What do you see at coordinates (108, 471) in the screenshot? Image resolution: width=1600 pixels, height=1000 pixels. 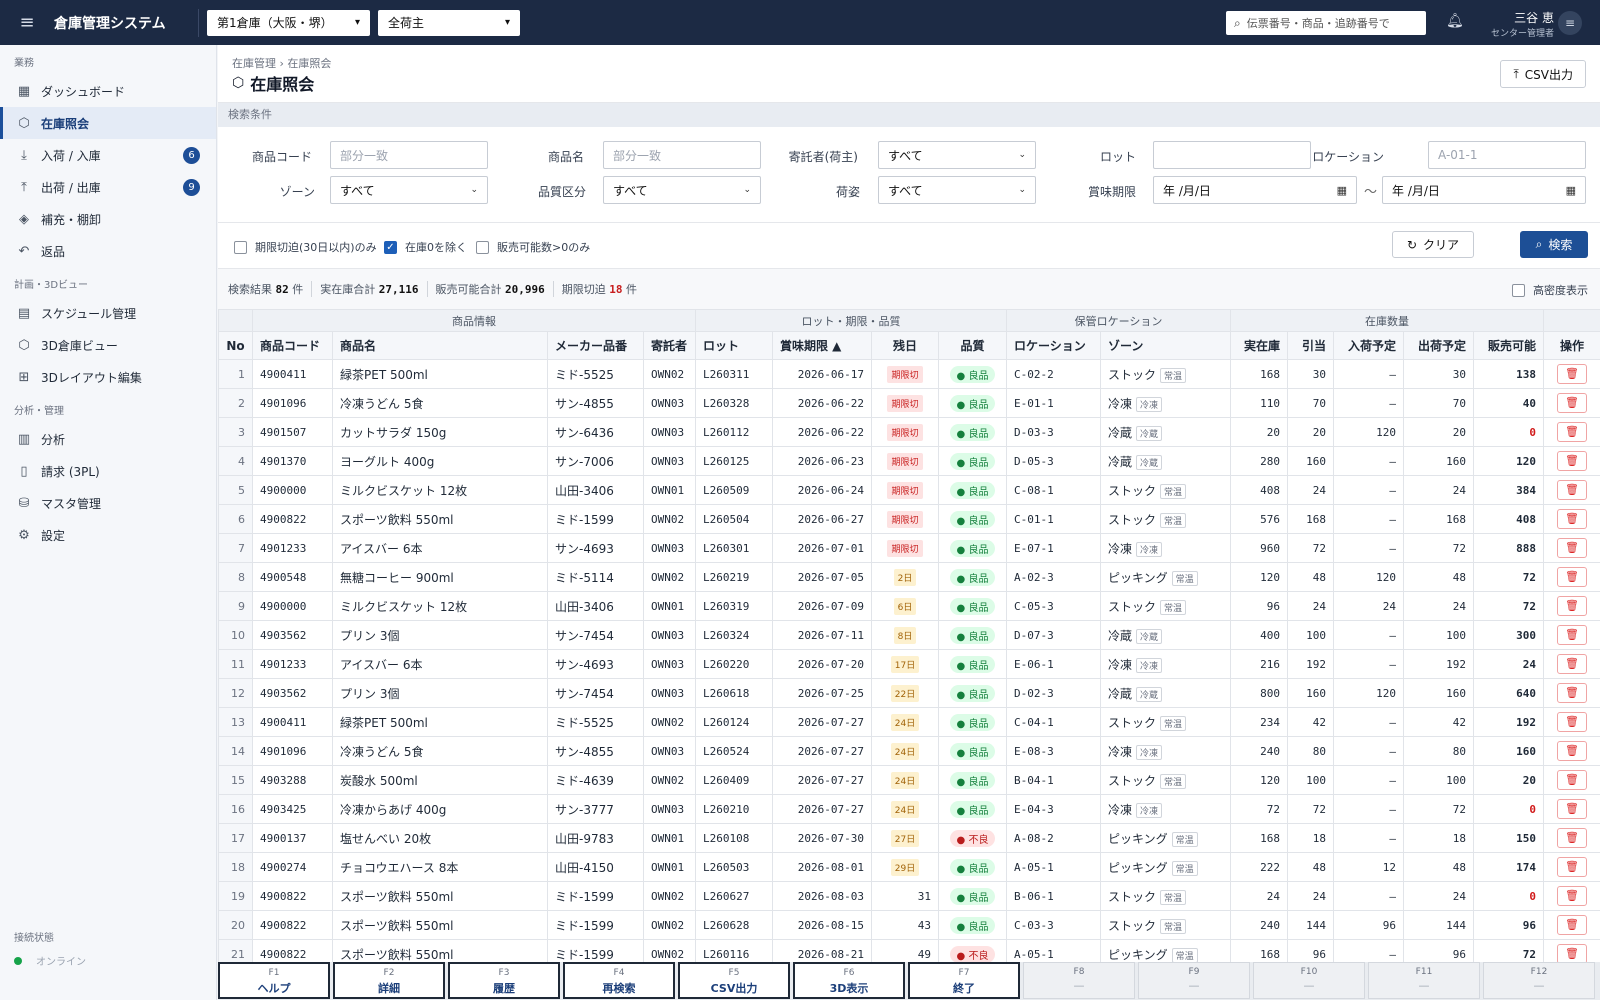 I see `sidebar-item: ▯ 請求 (3PL)` at bounding box center [108, 471].